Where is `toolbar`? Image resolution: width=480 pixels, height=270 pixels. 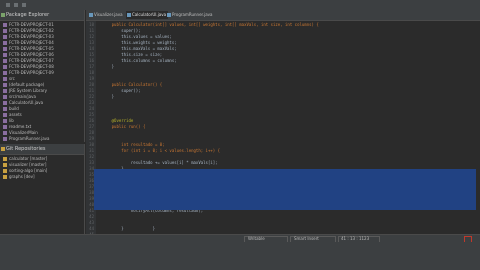
toolbar is located at coordinates (240, 5).